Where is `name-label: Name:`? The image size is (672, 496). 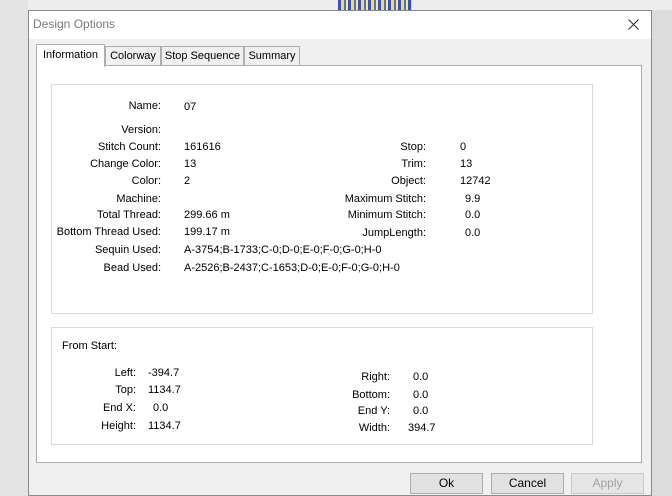 name-label: Name: is located at coordinates (144, 106).